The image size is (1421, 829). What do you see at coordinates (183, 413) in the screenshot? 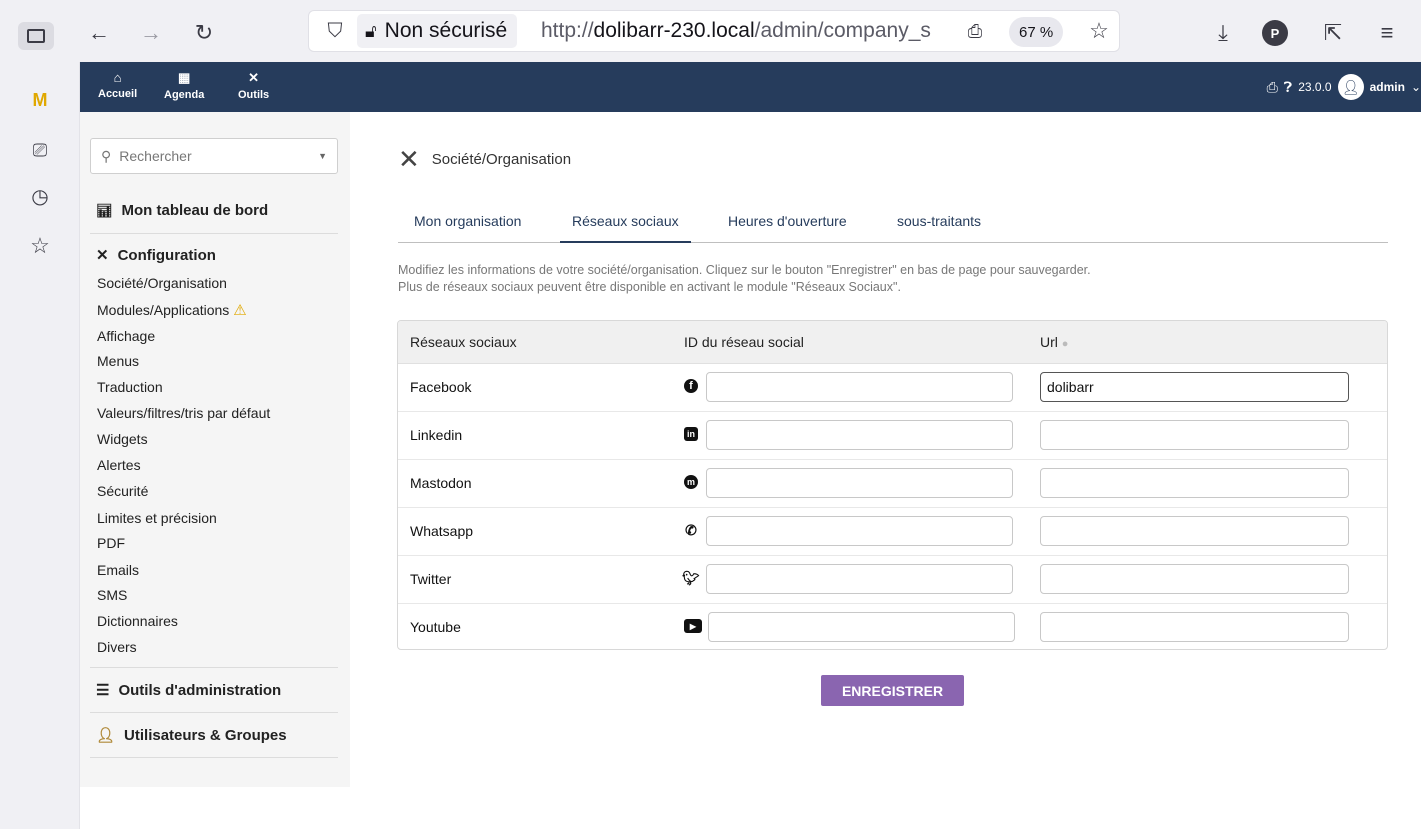
I see `menu-item-defaults: Valeurs/filtres/tris par défaut` at bounding box center [183, 413].